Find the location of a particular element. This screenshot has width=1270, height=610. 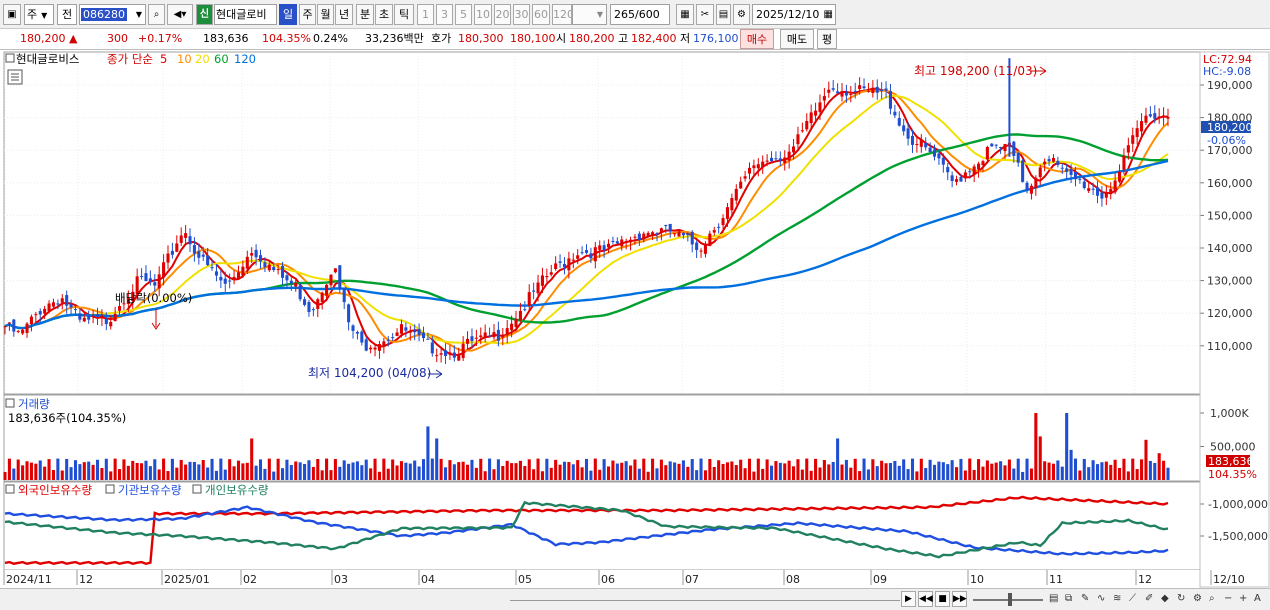

period-button-1: 주 is located at coordinates (307, 14).